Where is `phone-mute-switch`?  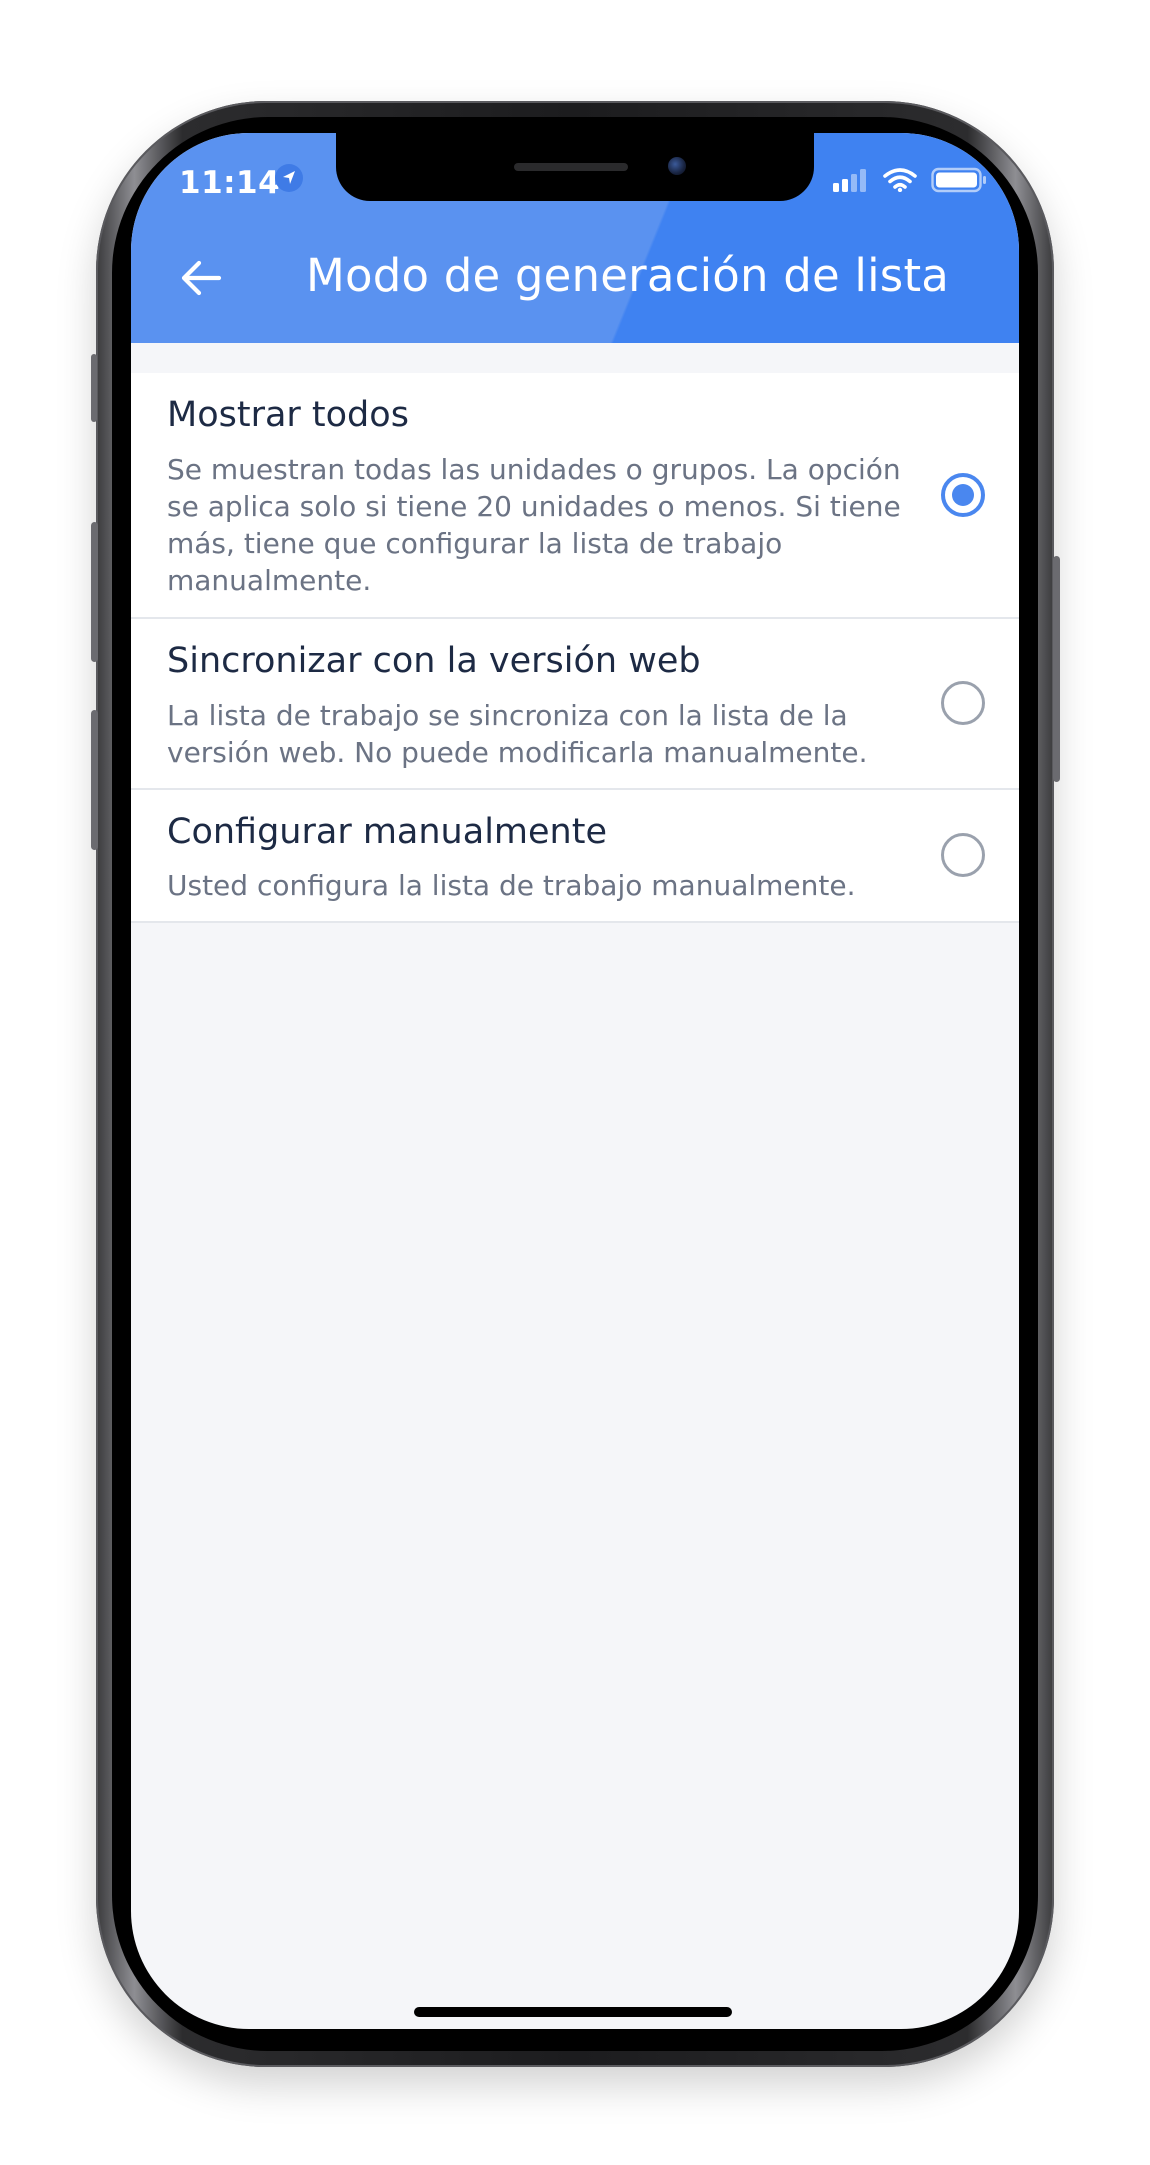 phone-mute-switch is located at coordinates (94, 388).